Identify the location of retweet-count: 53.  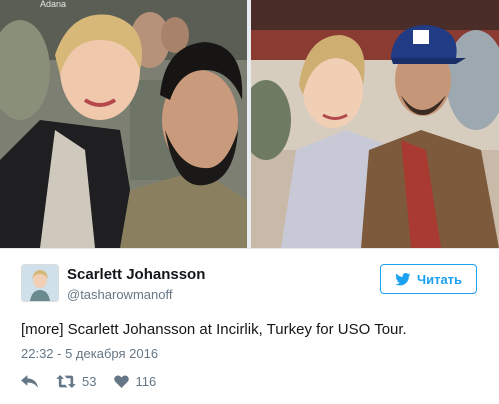
(89, 381).